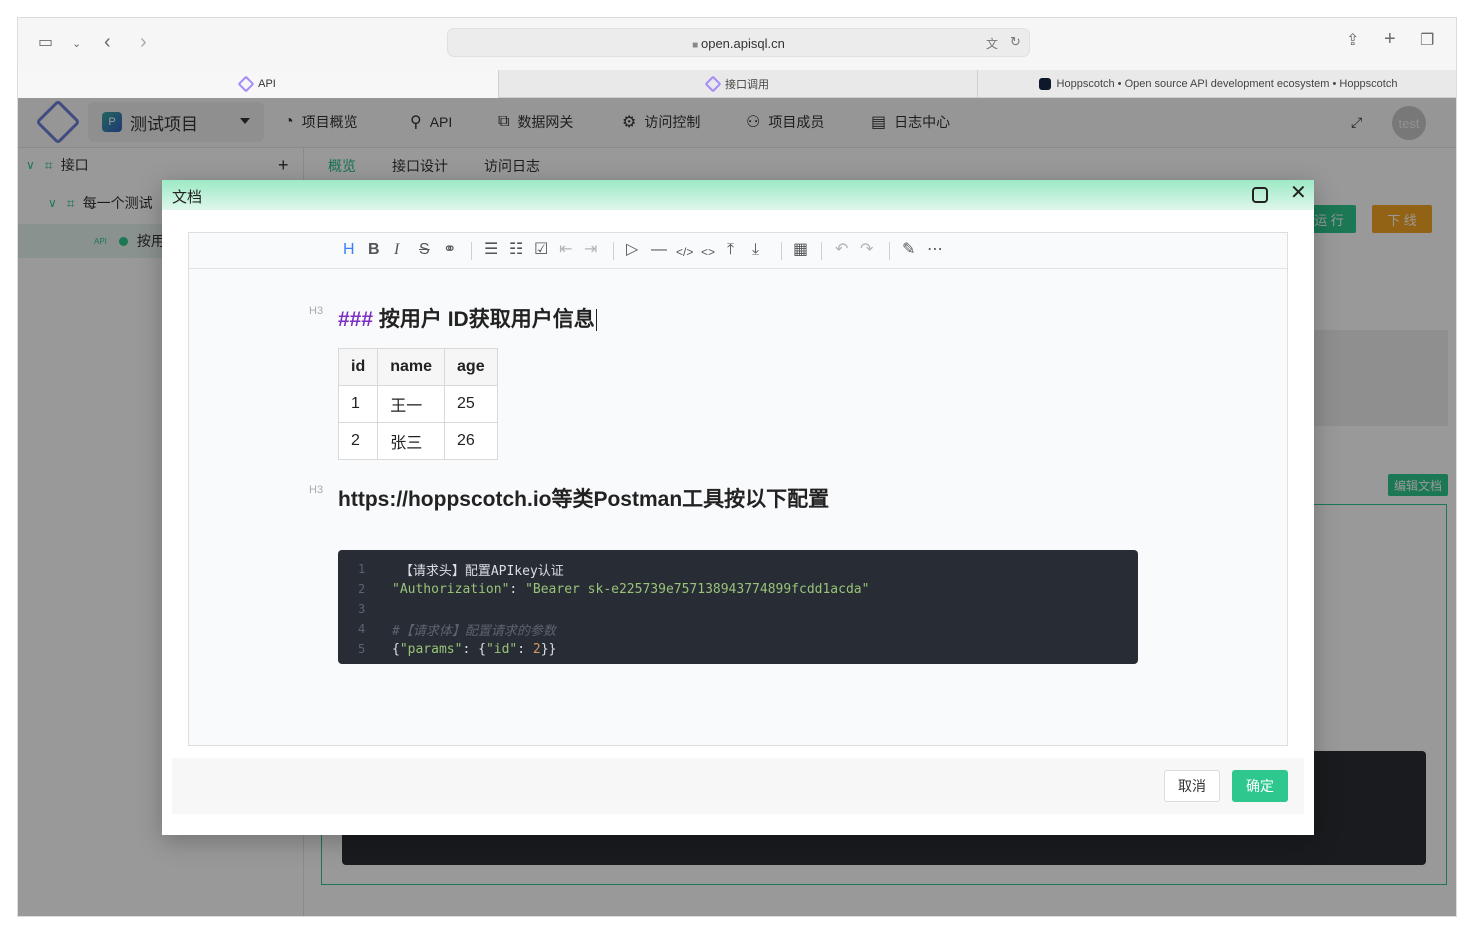  Describe the element at coordinates (541, 250) in the screenshot. I see `checklist-icon: ☑` at that location.